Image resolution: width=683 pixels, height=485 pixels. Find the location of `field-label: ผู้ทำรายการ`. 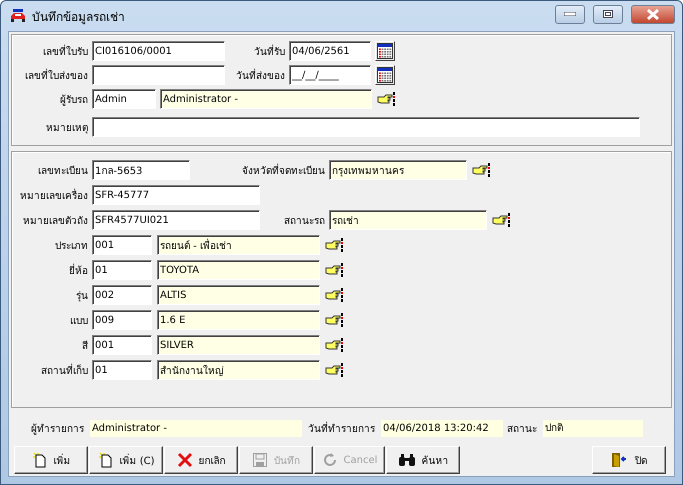

field-label: ผู้ทำรายการ is located at coordinates (58, 429).